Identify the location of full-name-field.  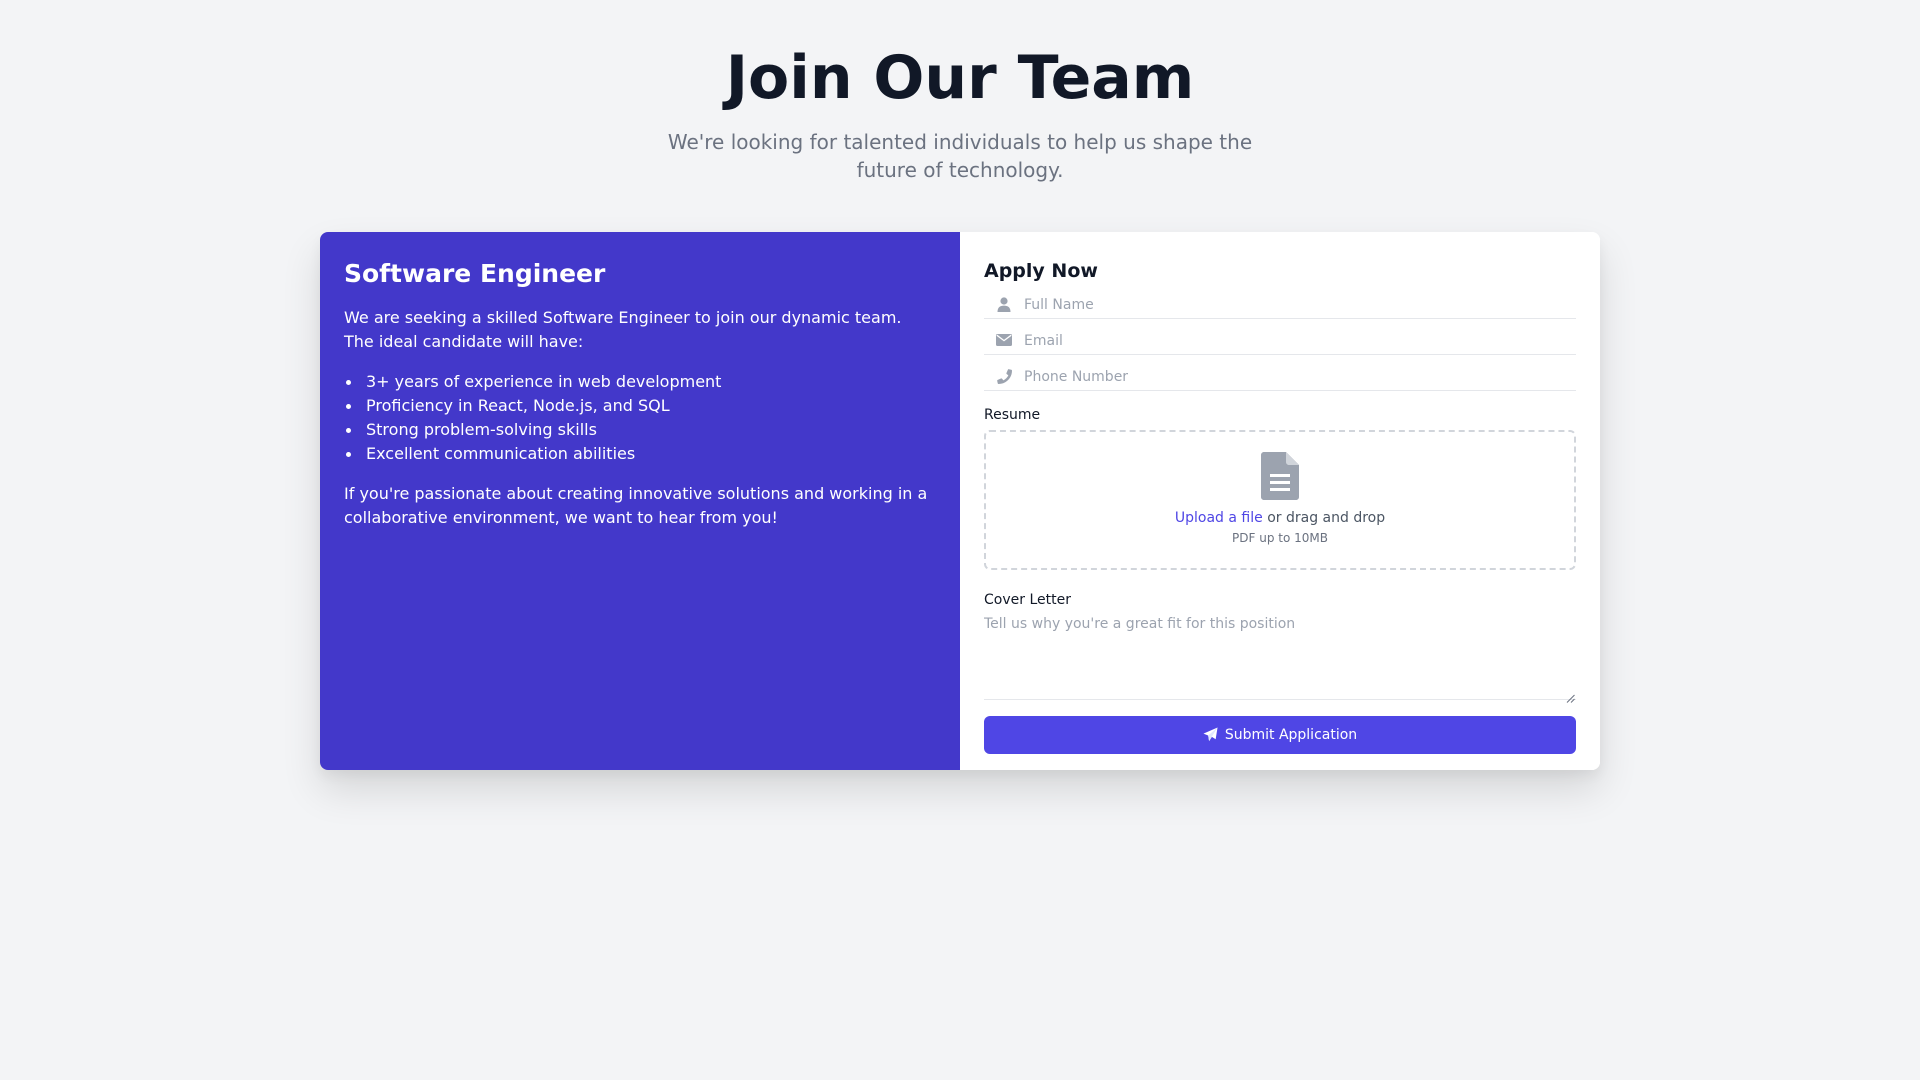
(1280, 305).